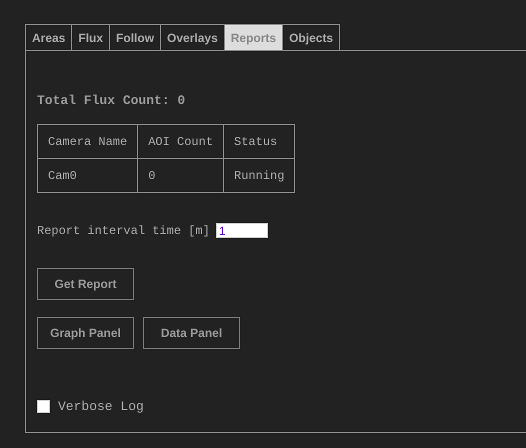  Describe the element at coordinates (259, 141) in the screenshot. I see `column-header: Status` at that location.